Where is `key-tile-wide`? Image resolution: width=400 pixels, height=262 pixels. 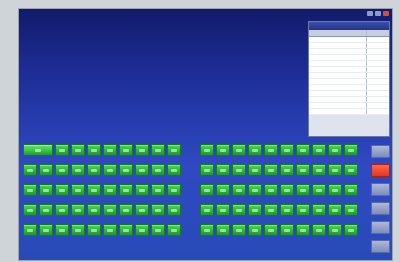 key-tile-wide is located at coordinates (38, 150).